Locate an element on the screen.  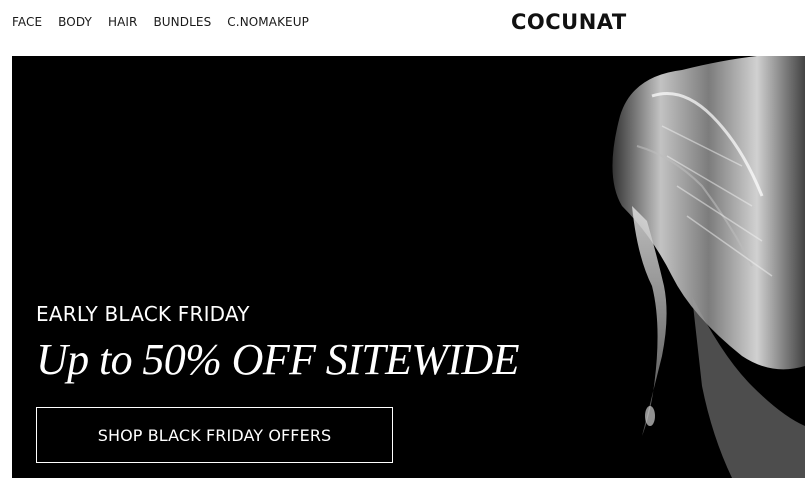
nav-item-c-nomakeup: C.NOMAKEUP is located at coordinates (268, 22).